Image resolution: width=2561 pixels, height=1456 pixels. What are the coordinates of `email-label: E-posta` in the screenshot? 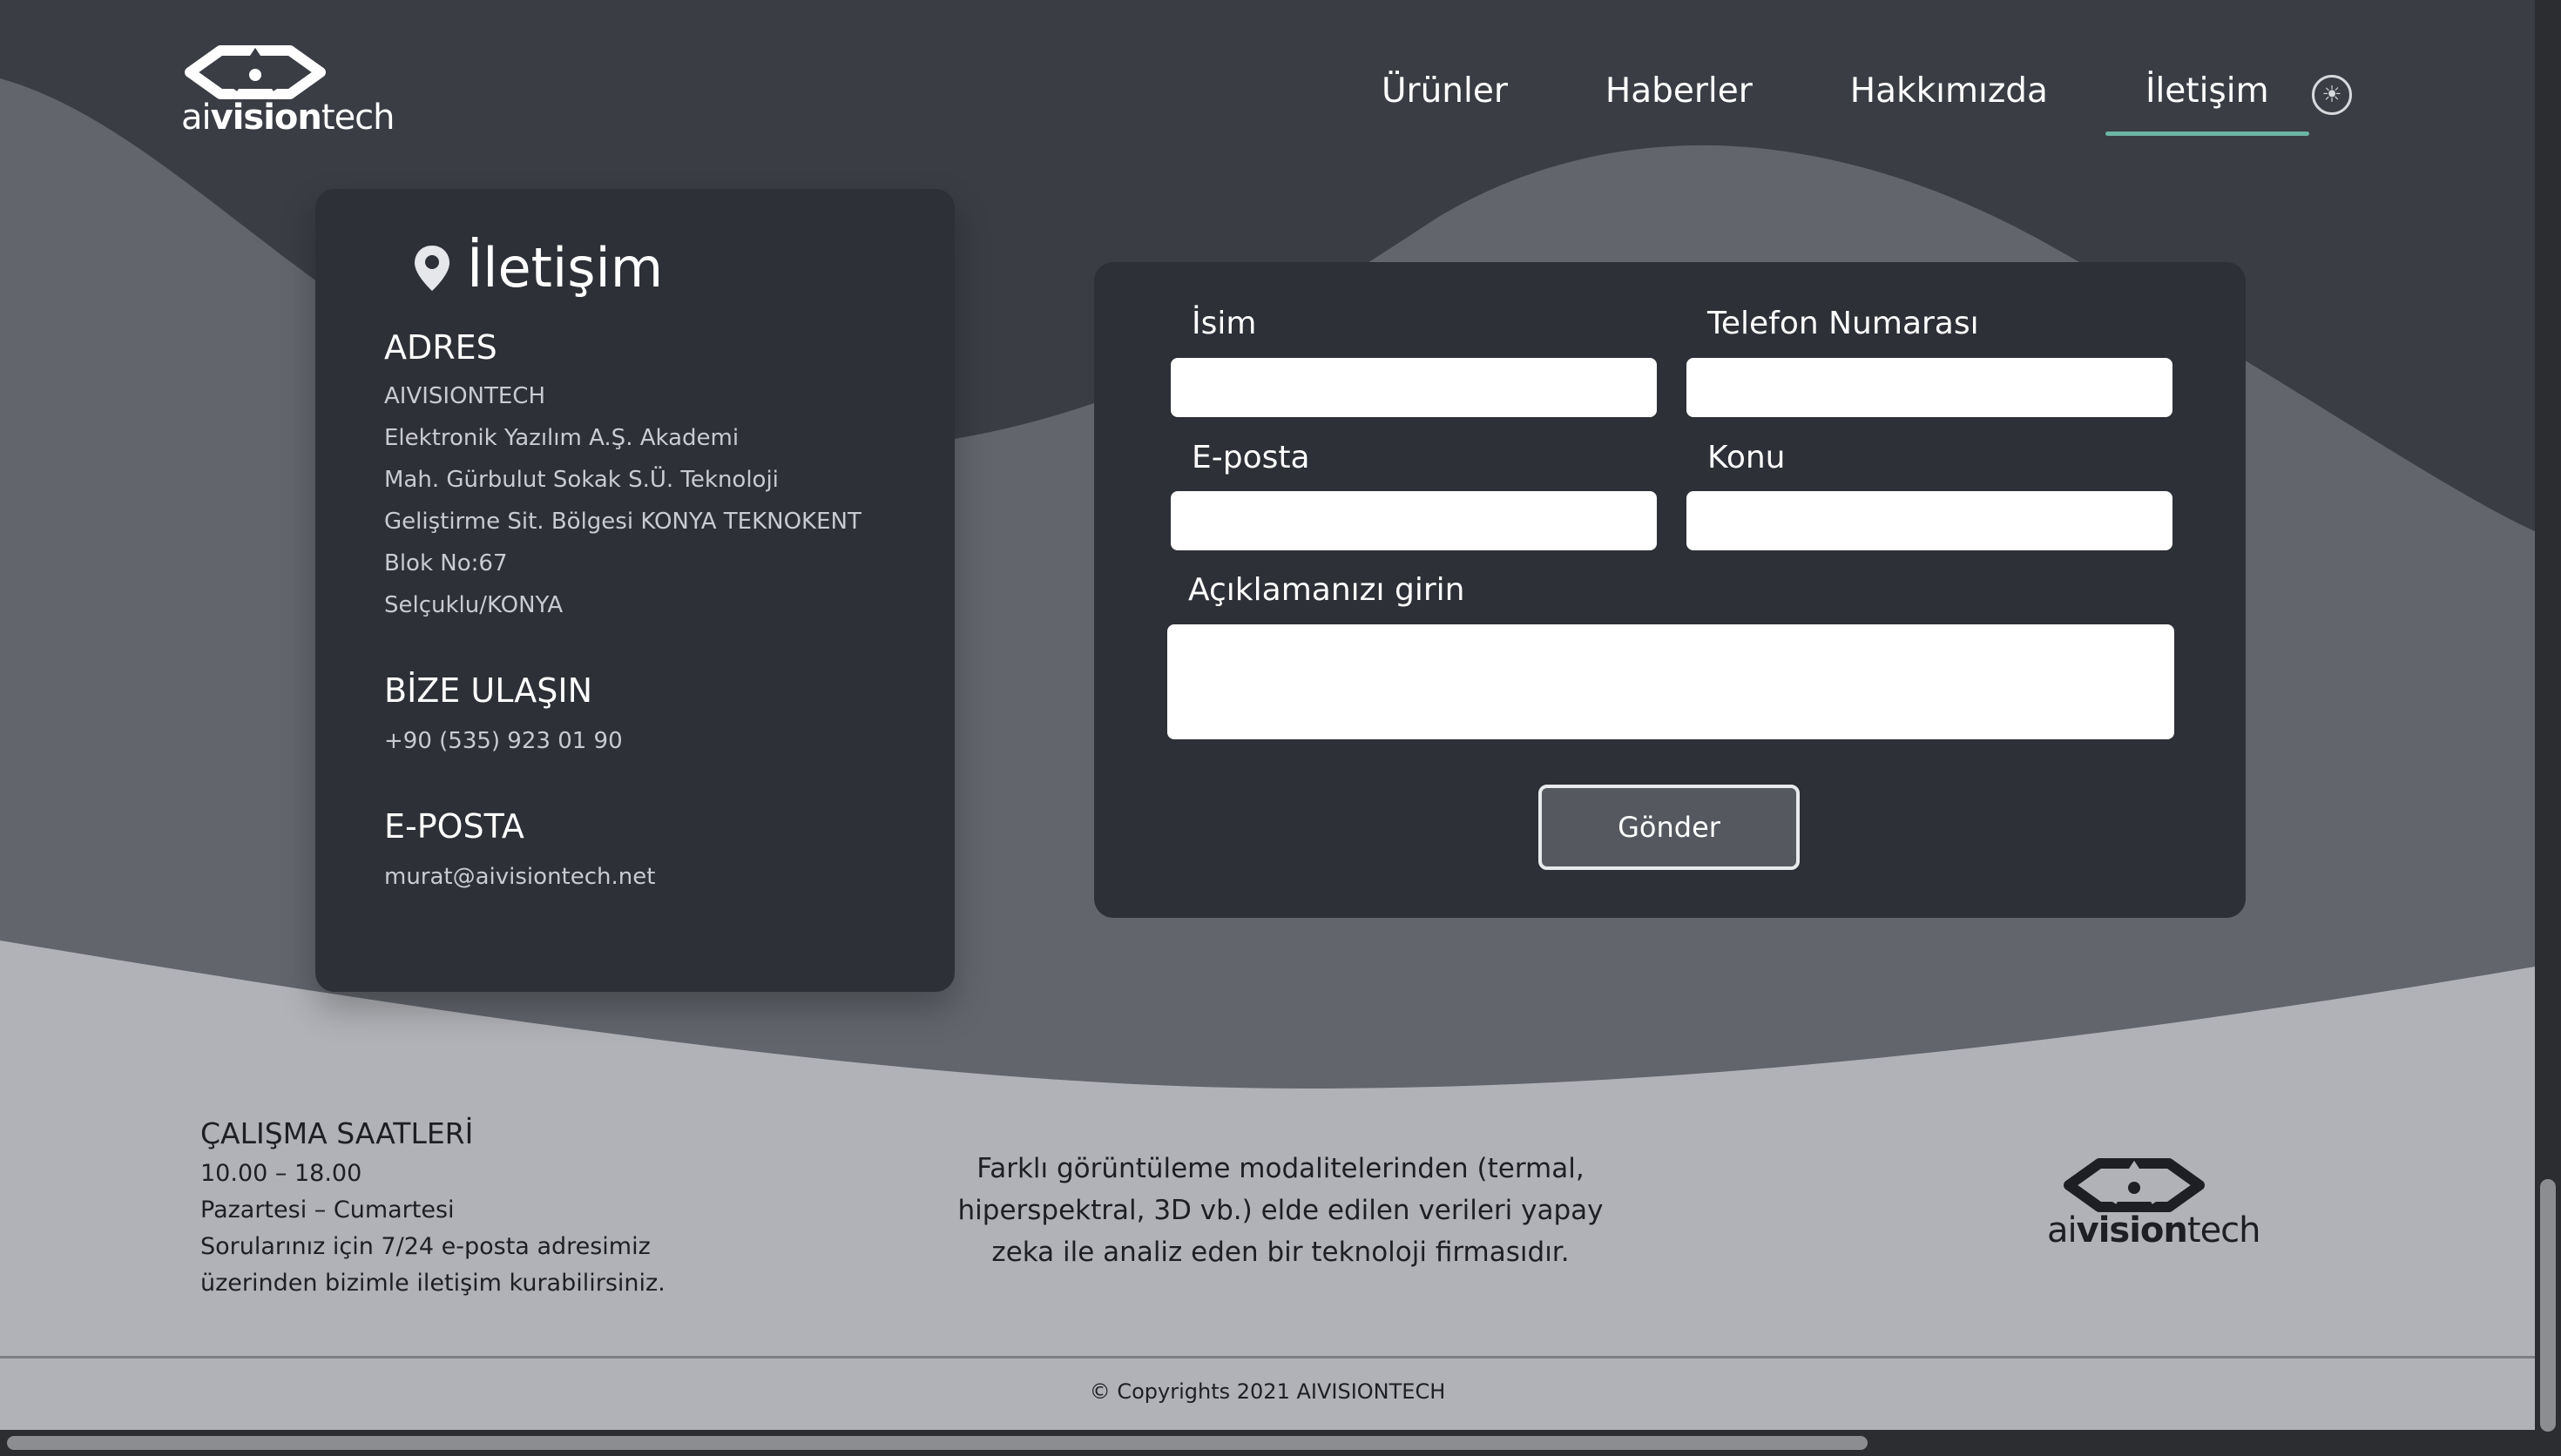 It's located at (1251, 457).